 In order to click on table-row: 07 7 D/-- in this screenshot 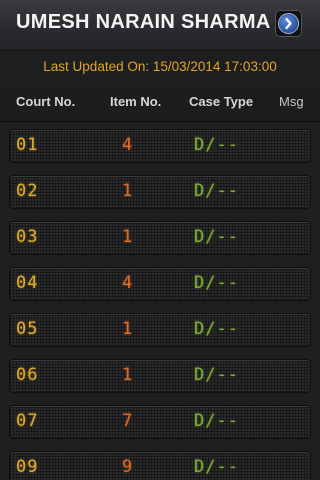, I will do `click(160, 422)`.